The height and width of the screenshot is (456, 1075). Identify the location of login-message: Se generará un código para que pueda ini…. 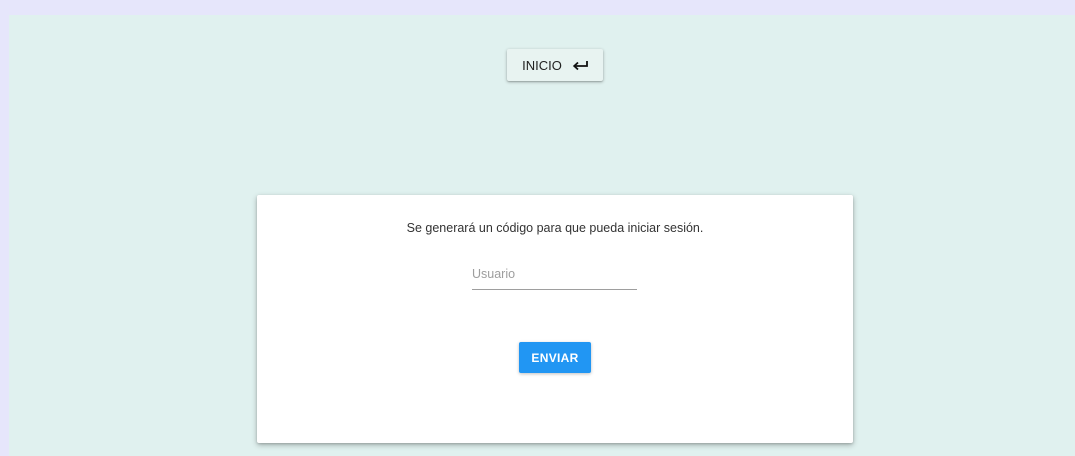
(555, 228).